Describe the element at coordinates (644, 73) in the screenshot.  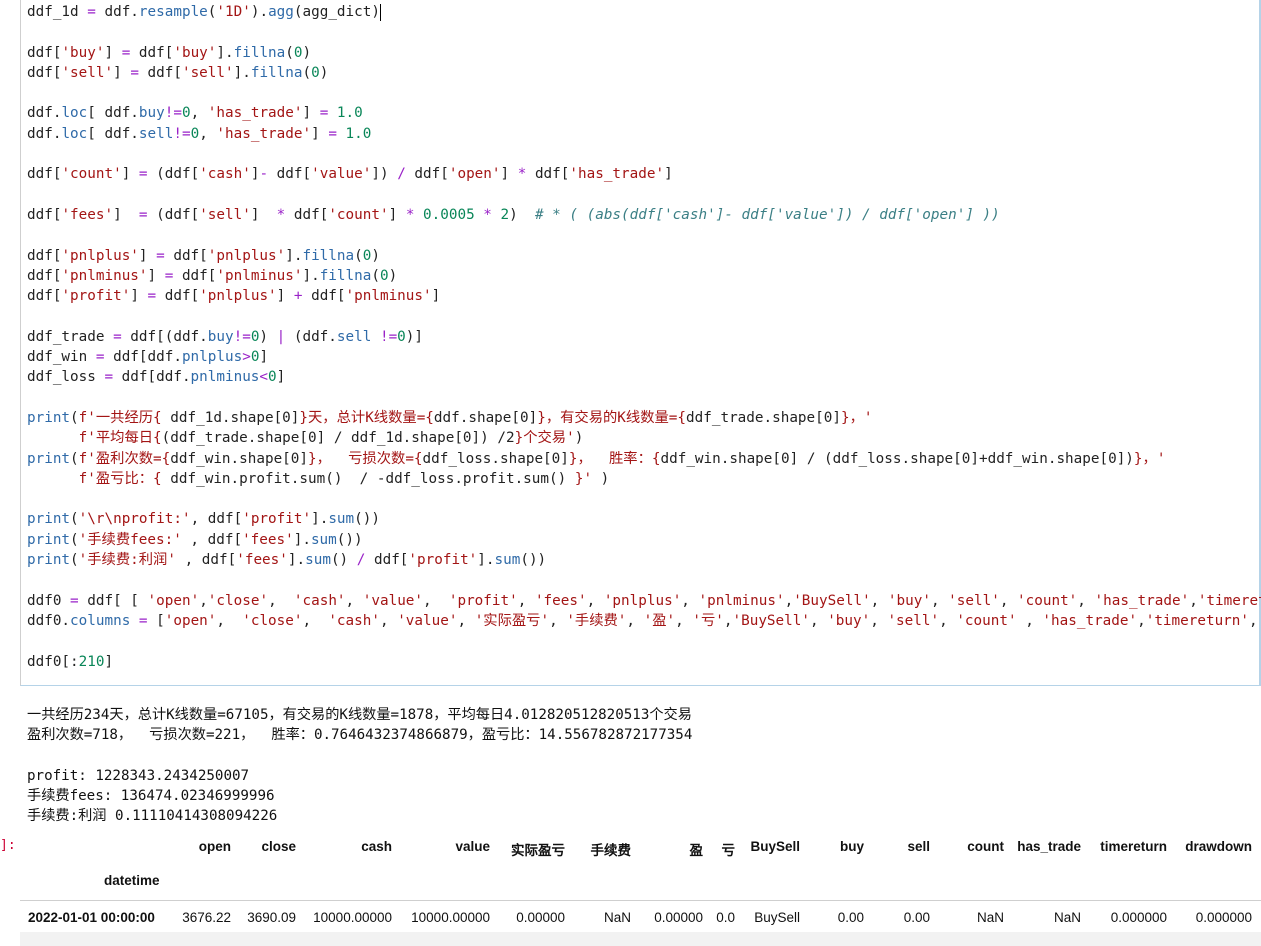
I see `code-line: ddf['sell'] = ddf['sell'].fillna(0)` at that location.